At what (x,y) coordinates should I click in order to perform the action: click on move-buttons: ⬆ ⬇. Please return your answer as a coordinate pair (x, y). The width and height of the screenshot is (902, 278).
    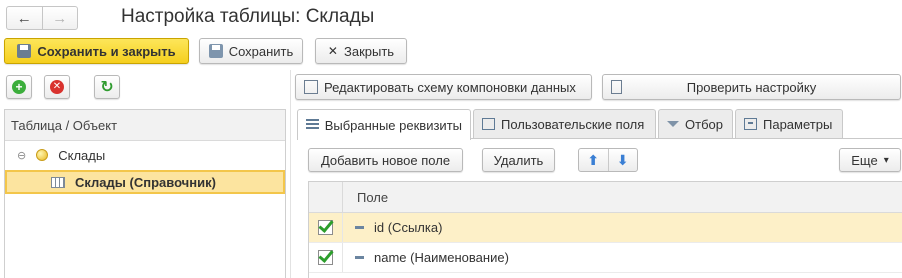
    Looking at the image, I should click on (608, 160).